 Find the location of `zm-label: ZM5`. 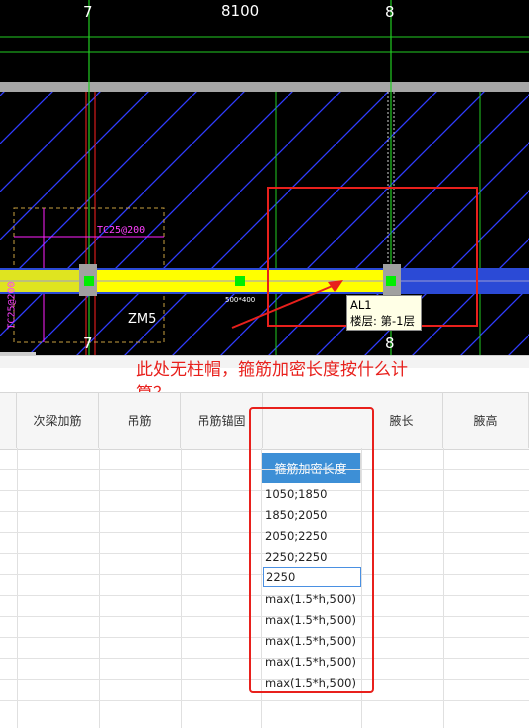

zm-label: ZM5 is located at coordinates (142, 319).